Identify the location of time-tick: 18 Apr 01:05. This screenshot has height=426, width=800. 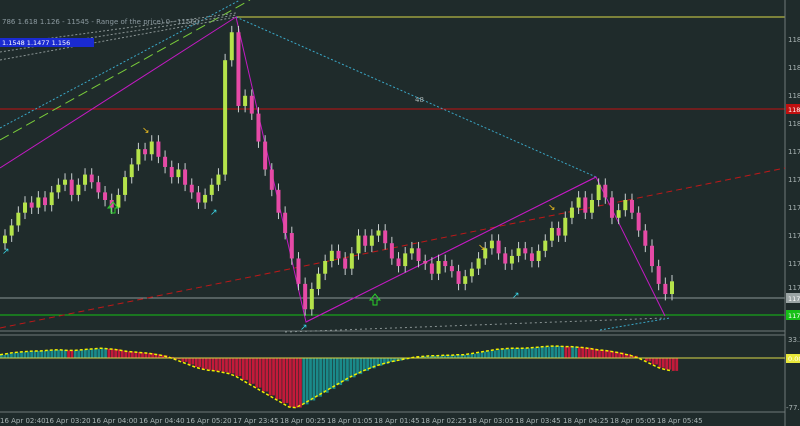
(350, 421).